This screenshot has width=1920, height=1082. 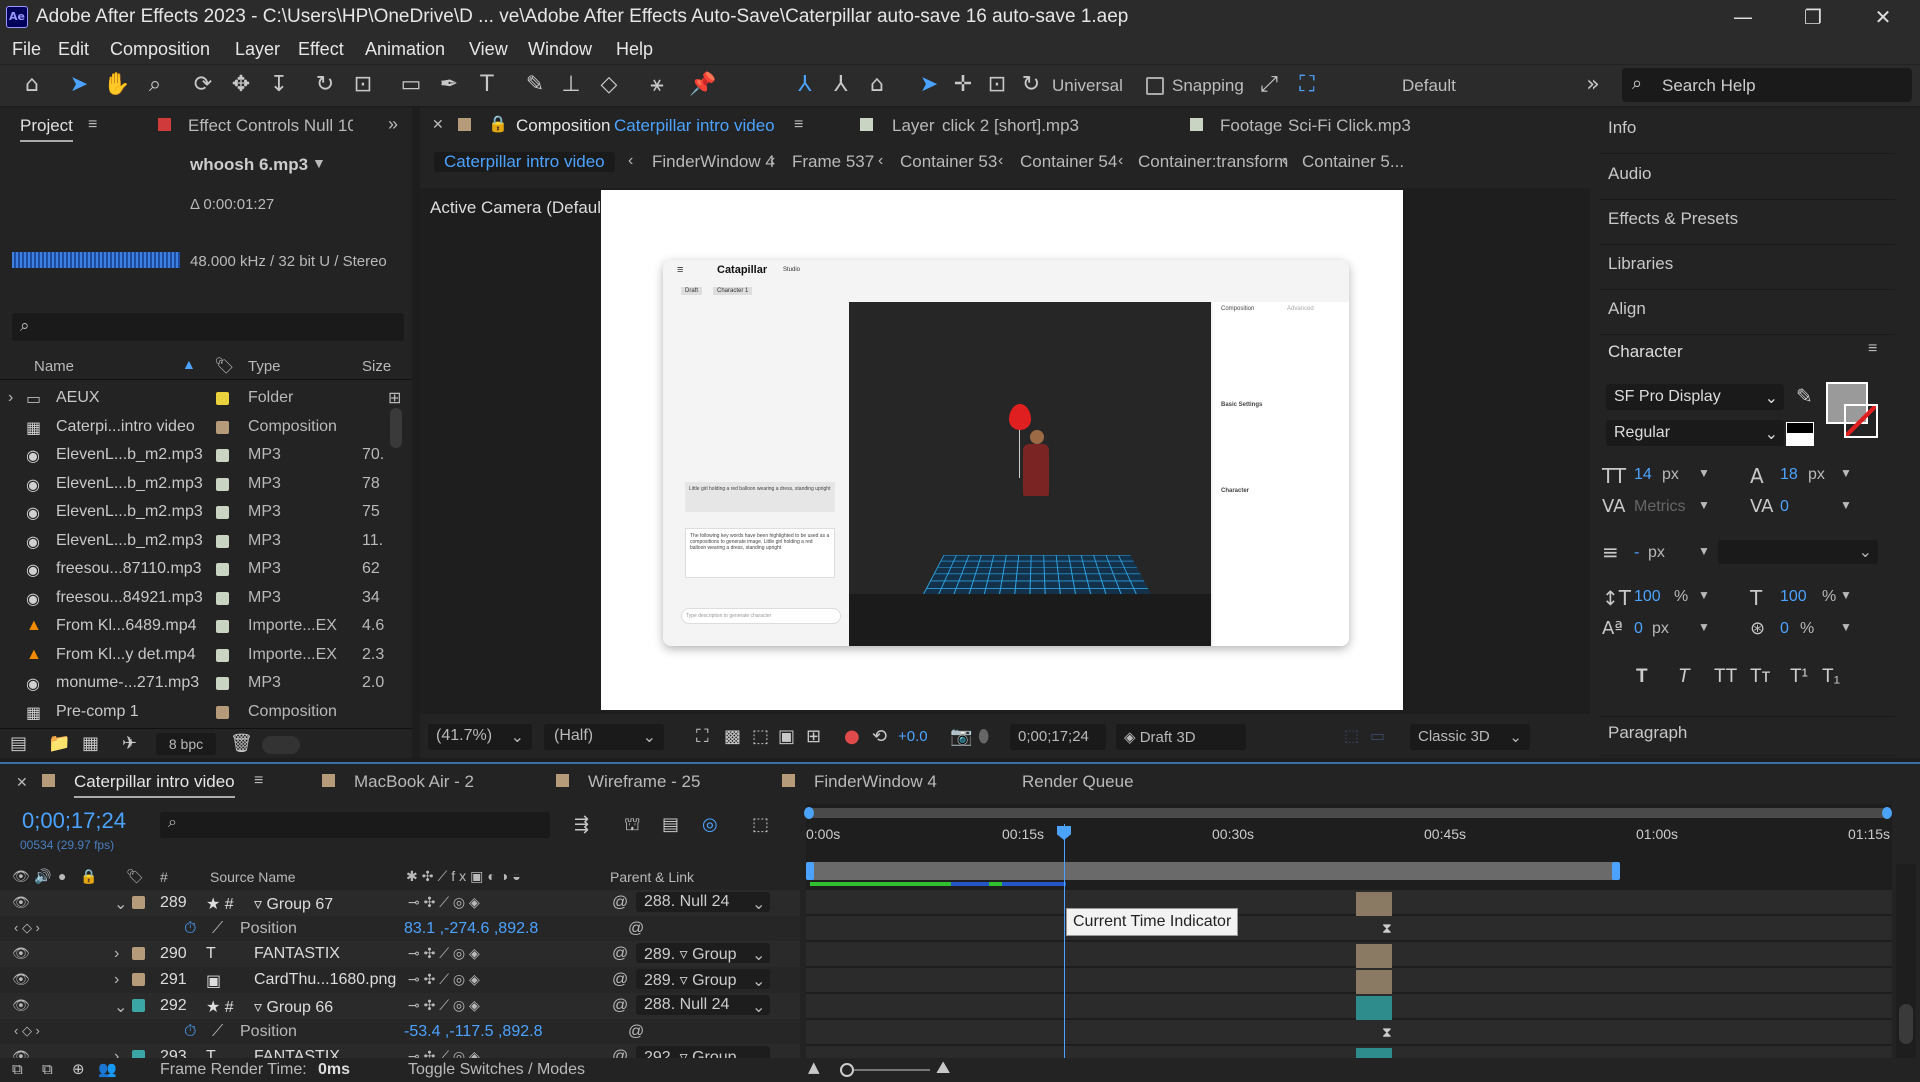 I want to click on eye-icon: 👁, so click(x=21, y=1005).